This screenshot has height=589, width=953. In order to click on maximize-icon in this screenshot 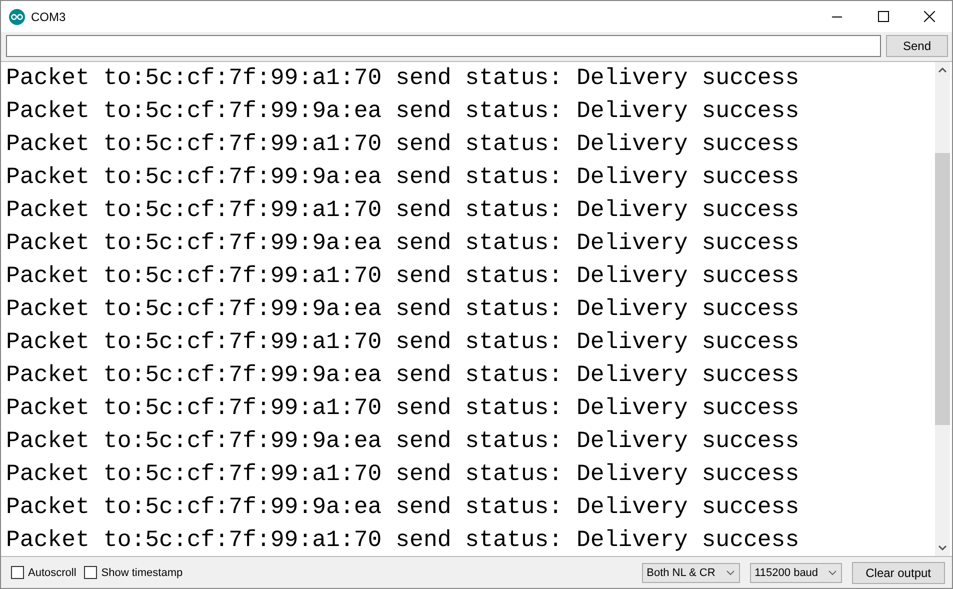, I will do `click(883, 16)`.